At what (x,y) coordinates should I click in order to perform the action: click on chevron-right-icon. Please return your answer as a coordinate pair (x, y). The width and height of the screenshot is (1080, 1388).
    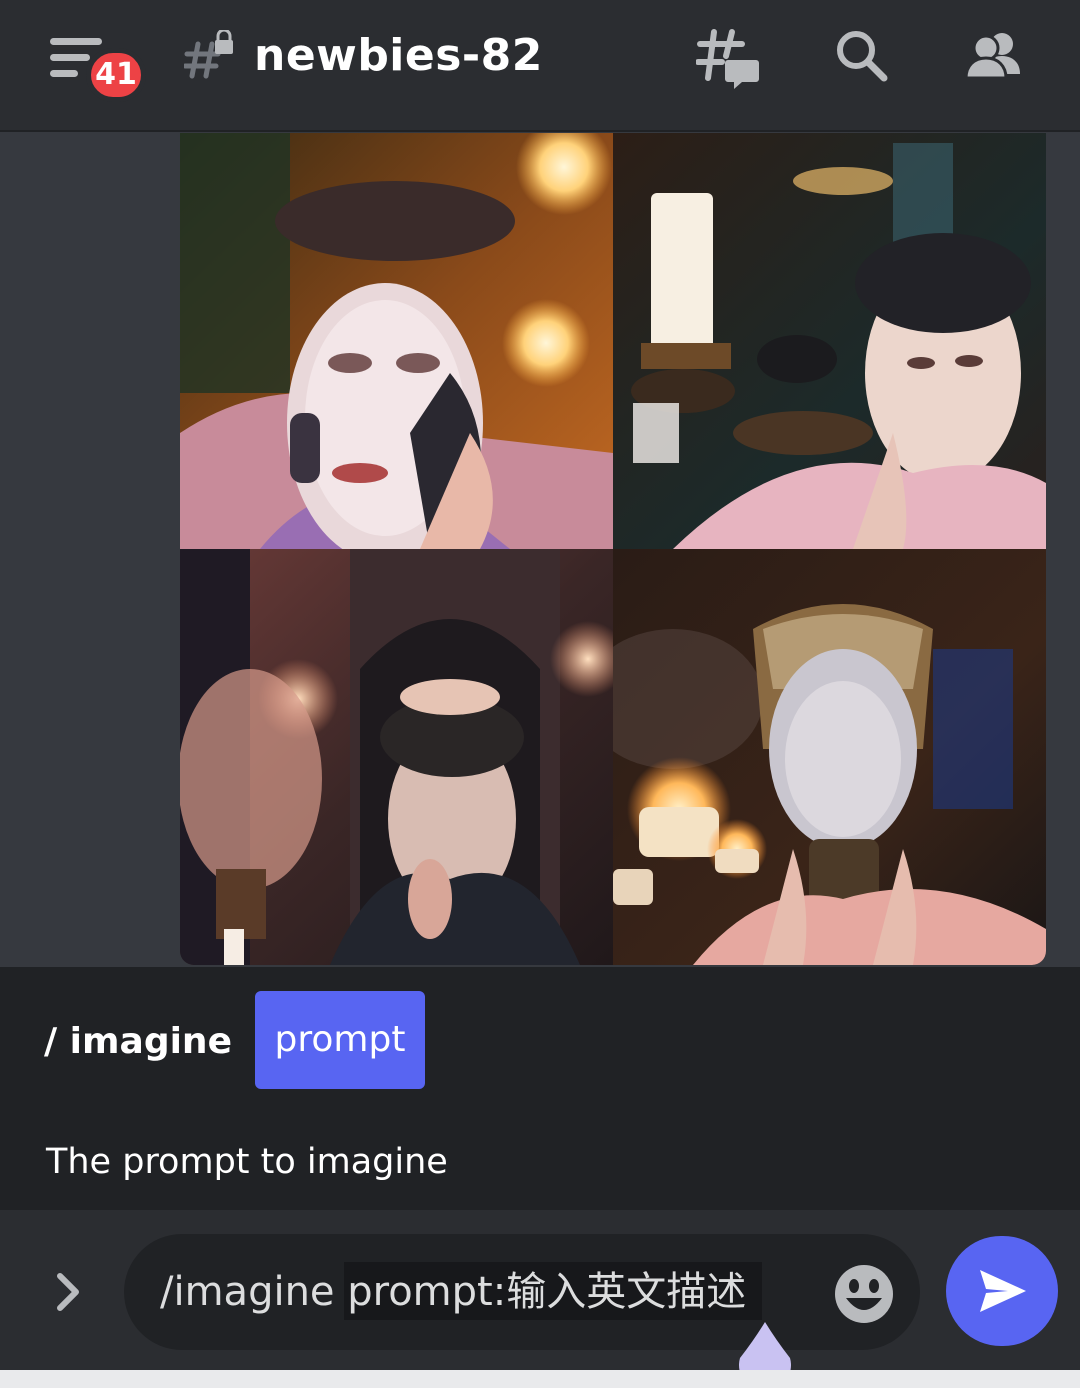
    Looking at the image, I should click on (68, 1292).